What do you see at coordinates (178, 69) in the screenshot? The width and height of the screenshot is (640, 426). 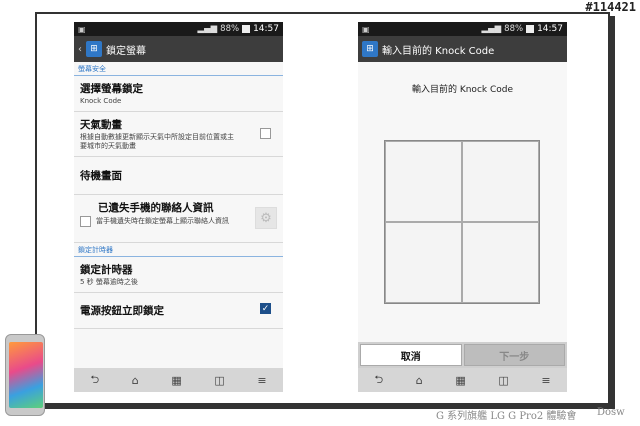 I see `section-header-security: 螢幕安全` at bounding box center [178, 69].